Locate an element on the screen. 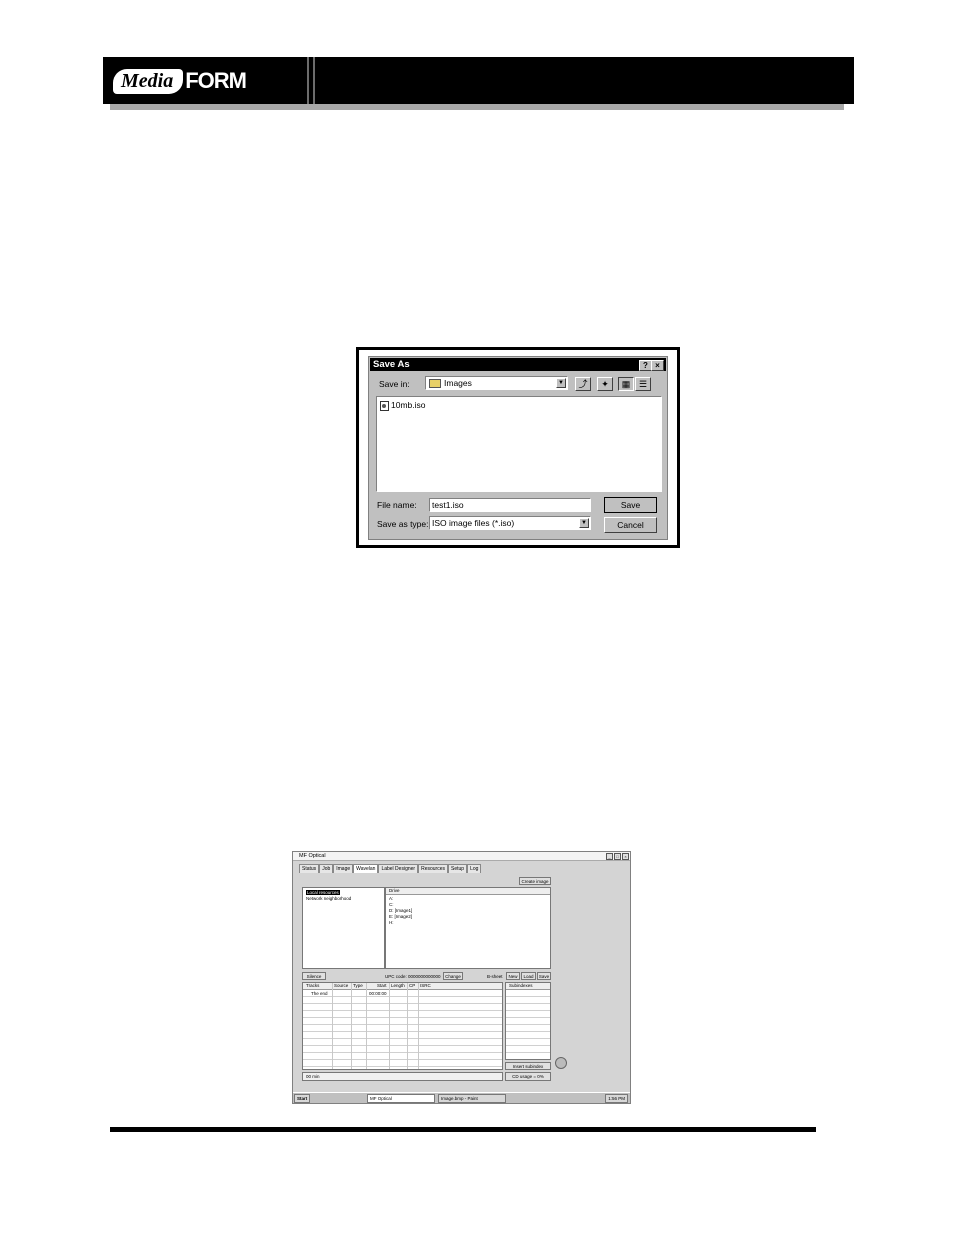 This screenshot has height=1235, width=954. new-folder-icon: ✦ is located at coordinates (605, 384).